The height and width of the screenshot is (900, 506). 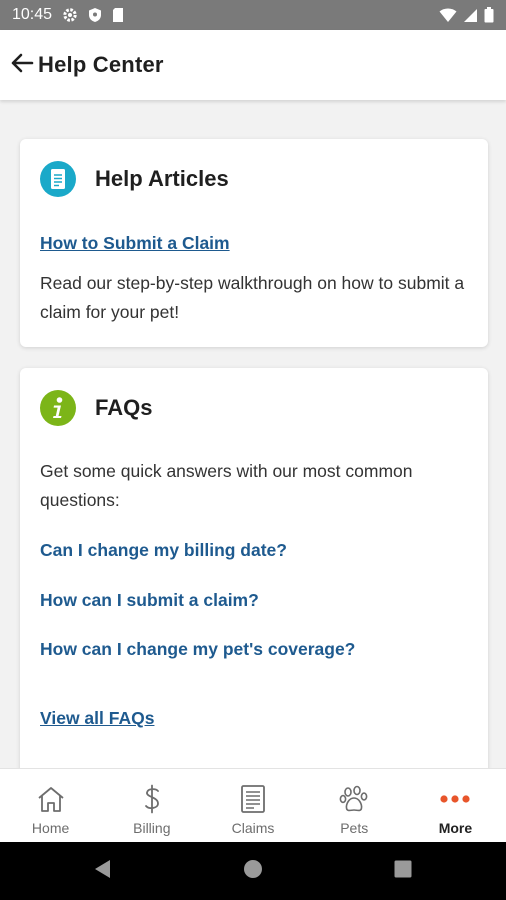 I want to click on triangle-back-icon, so click(x=103, y=871).